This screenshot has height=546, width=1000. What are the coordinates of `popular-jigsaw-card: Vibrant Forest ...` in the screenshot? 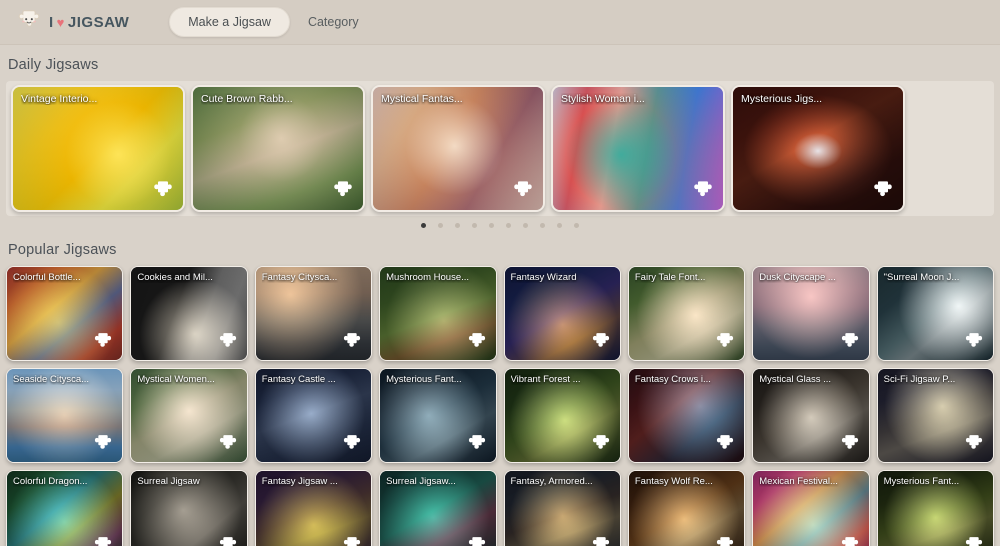 It's located at (562, 415).